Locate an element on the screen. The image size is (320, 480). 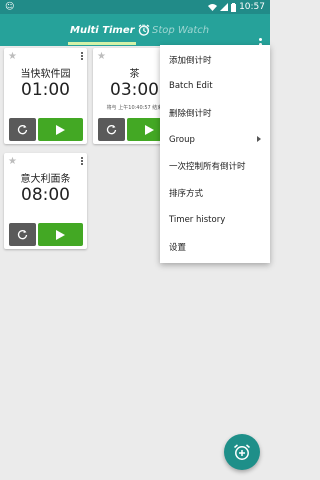
menu-item-sort: 排序方式 is located at coordinates (215, 193).